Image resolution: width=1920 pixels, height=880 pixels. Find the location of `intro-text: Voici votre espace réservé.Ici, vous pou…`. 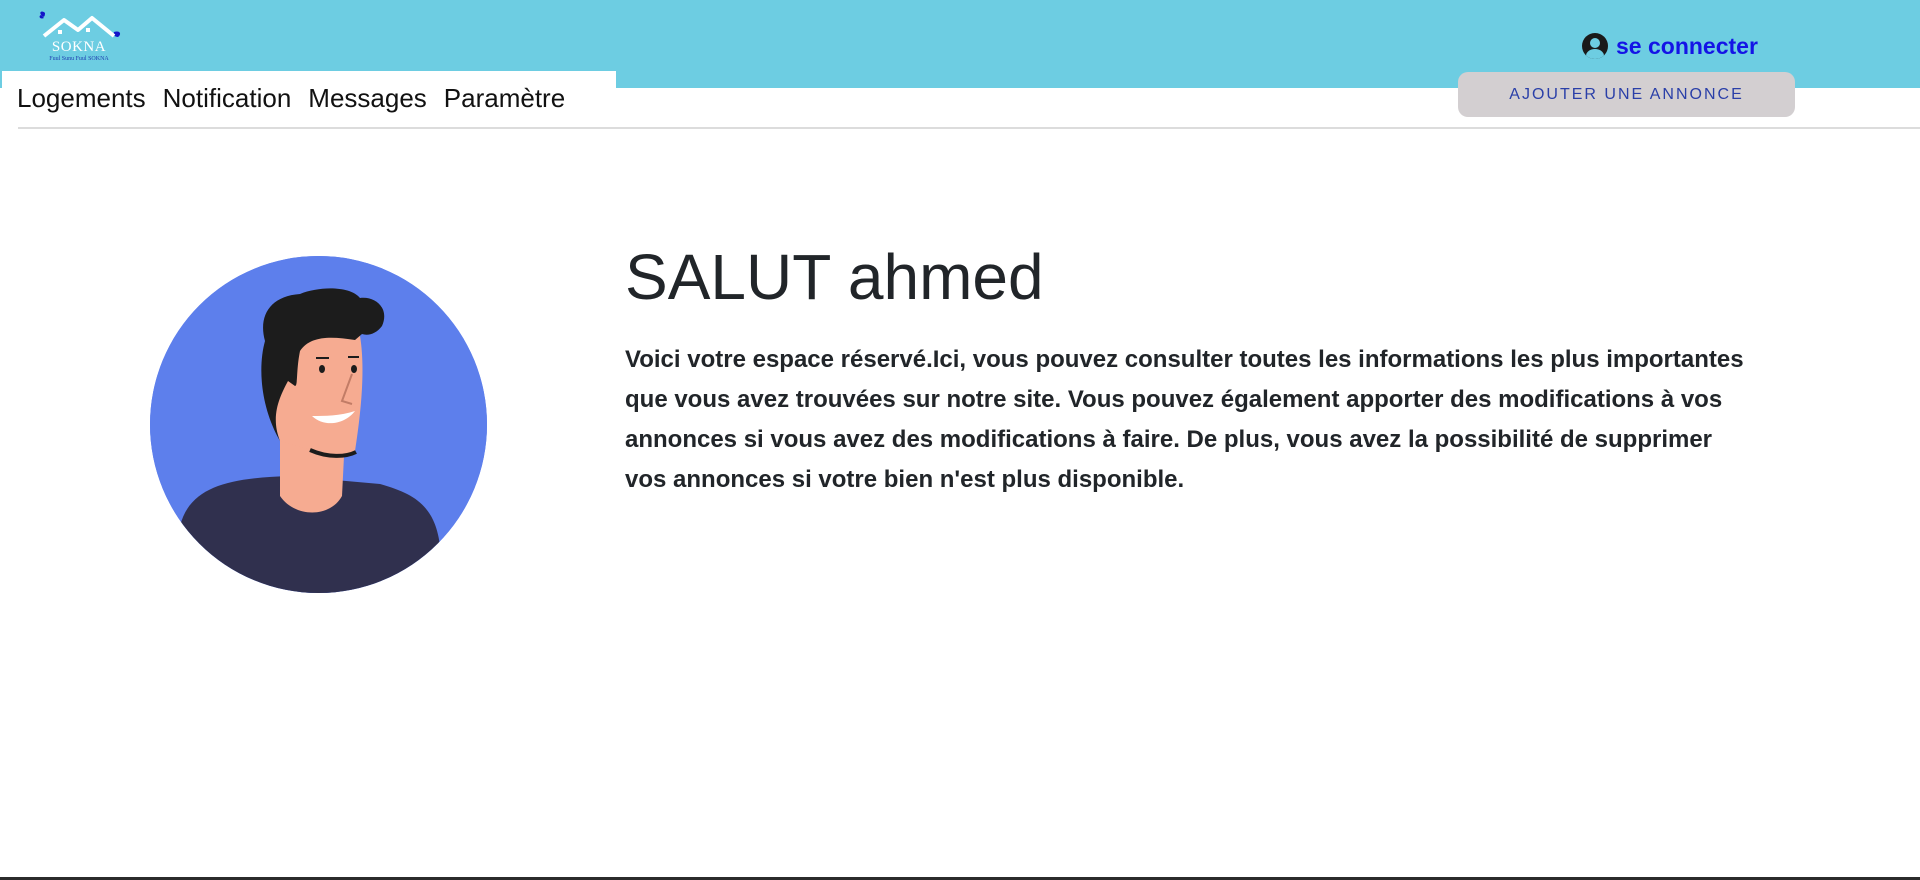

intro-text: Voici votre espace réservé.Ici, vous pou… is located at coordinates (1184, 419).